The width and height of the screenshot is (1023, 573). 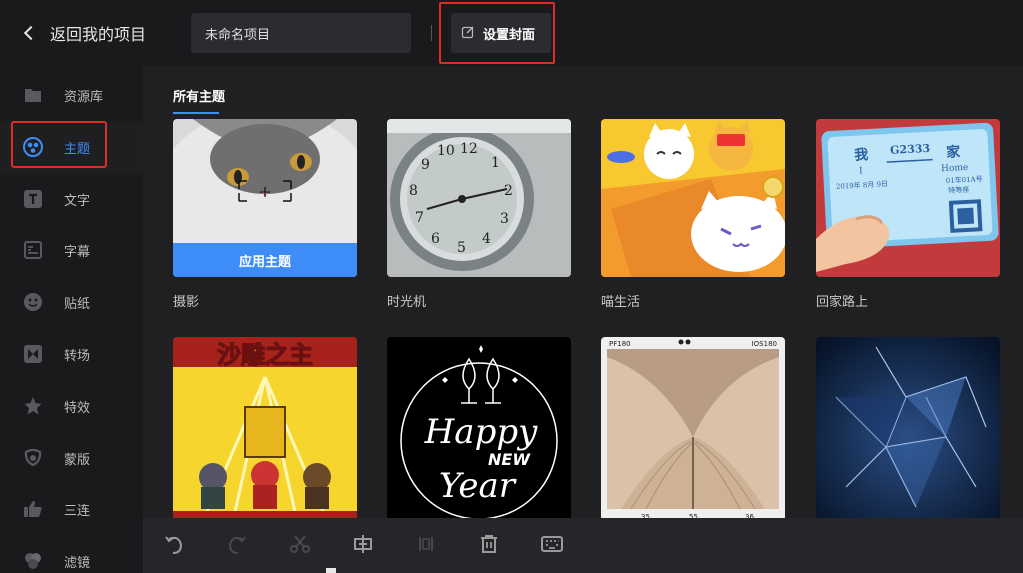 I want to click on theme-card-book: PF180 IOS180 35 55 36, so click(x=693, y=429).